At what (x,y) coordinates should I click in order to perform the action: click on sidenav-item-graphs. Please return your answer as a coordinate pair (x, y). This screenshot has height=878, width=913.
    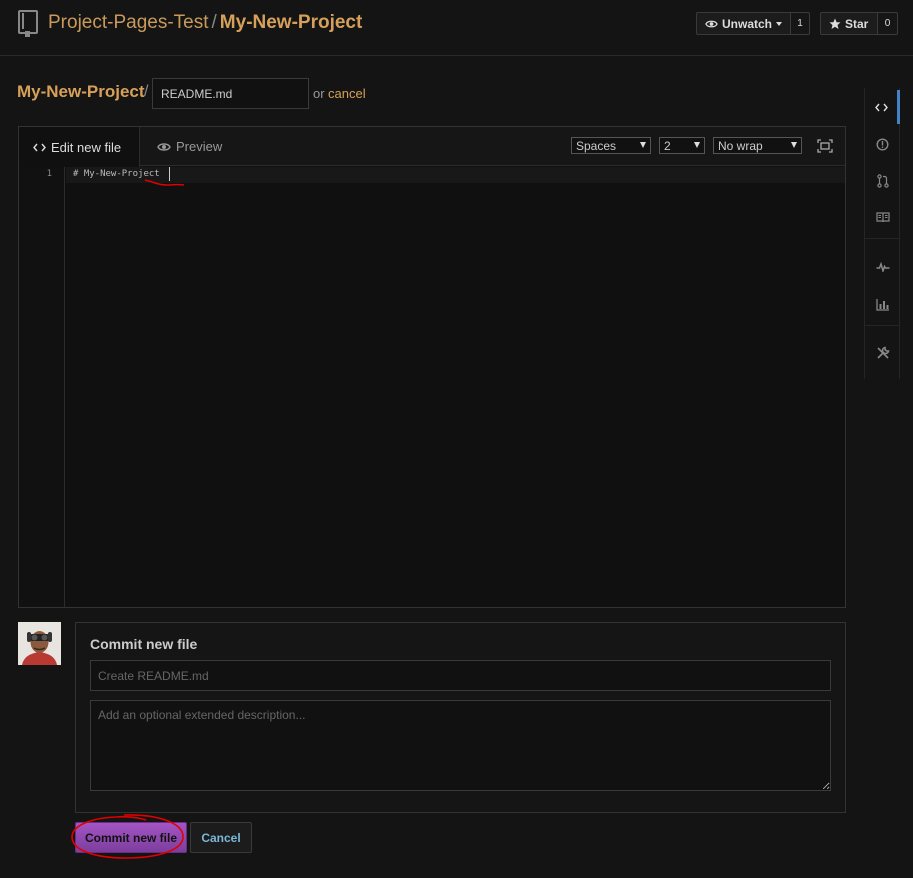
    Looking at the image, I should click on (882, 304).